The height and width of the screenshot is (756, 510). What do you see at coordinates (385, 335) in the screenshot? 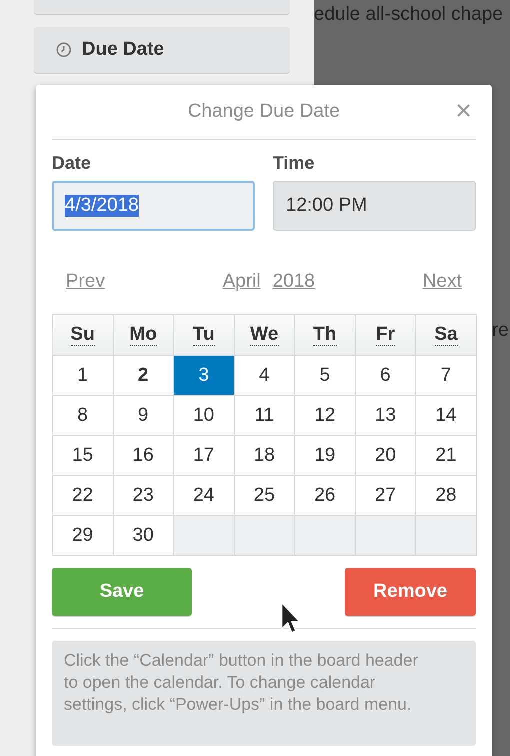
I see `weekday-header: Fr` at bounding box center [385, 335].